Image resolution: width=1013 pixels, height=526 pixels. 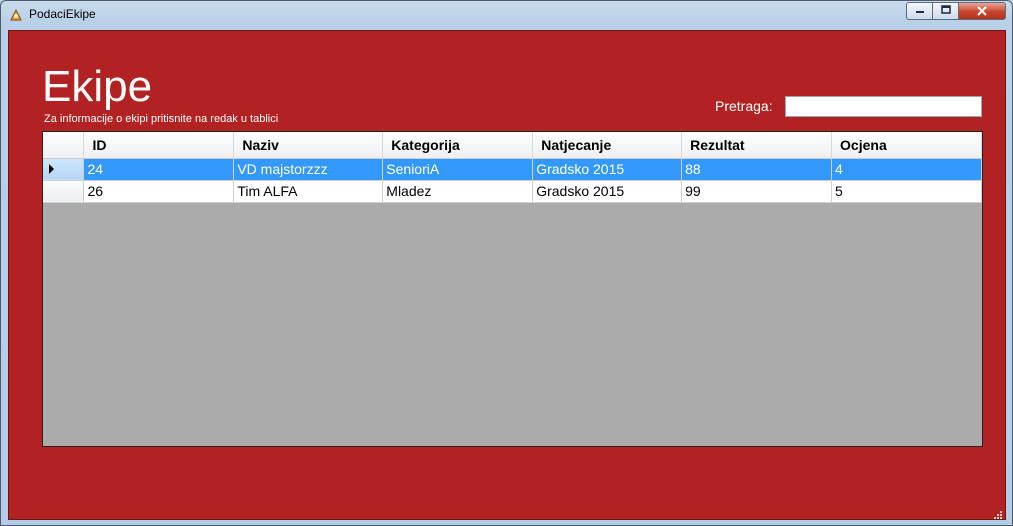 I want to click on table-cell: 24, so click(x=159, y=169).